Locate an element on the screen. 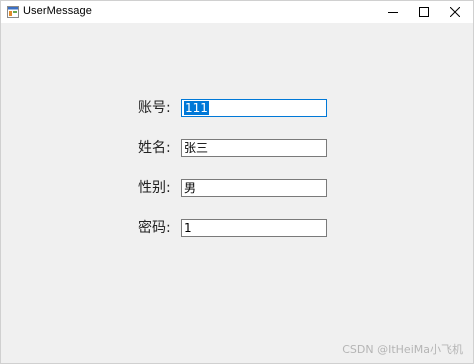  window-title: UserMessage is located at coordinates (57, 11).